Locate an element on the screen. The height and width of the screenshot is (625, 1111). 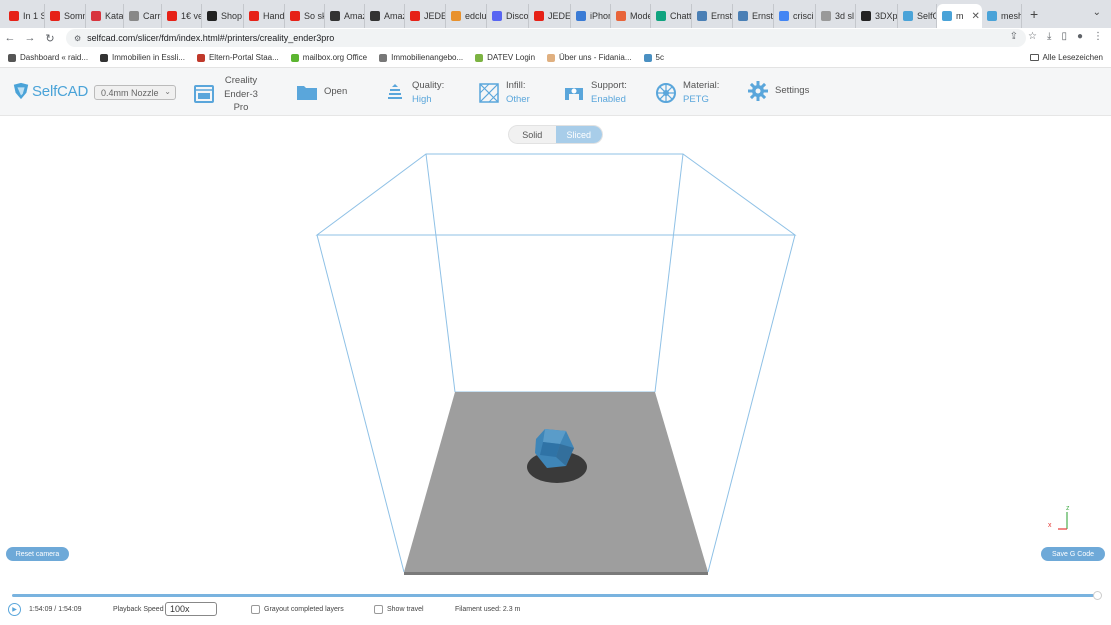
browser-tab: 1€ ve is located at coordinates (182, 16).